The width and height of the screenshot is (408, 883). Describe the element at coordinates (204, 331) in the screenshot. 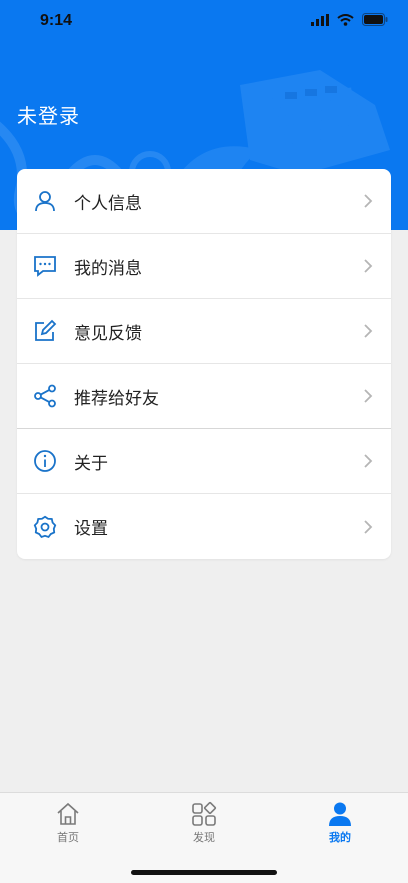

I see `menu-item-feedback: 意见反馈` at that location.